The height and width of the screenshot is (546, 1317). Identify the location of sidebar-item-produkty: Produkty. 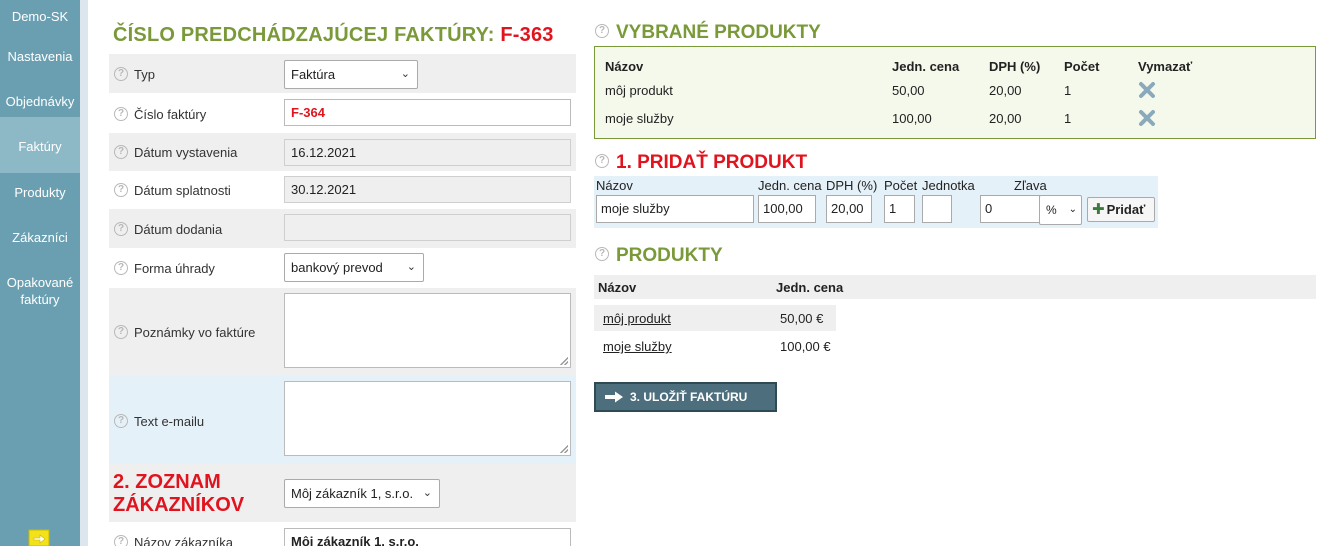
(40, 193).